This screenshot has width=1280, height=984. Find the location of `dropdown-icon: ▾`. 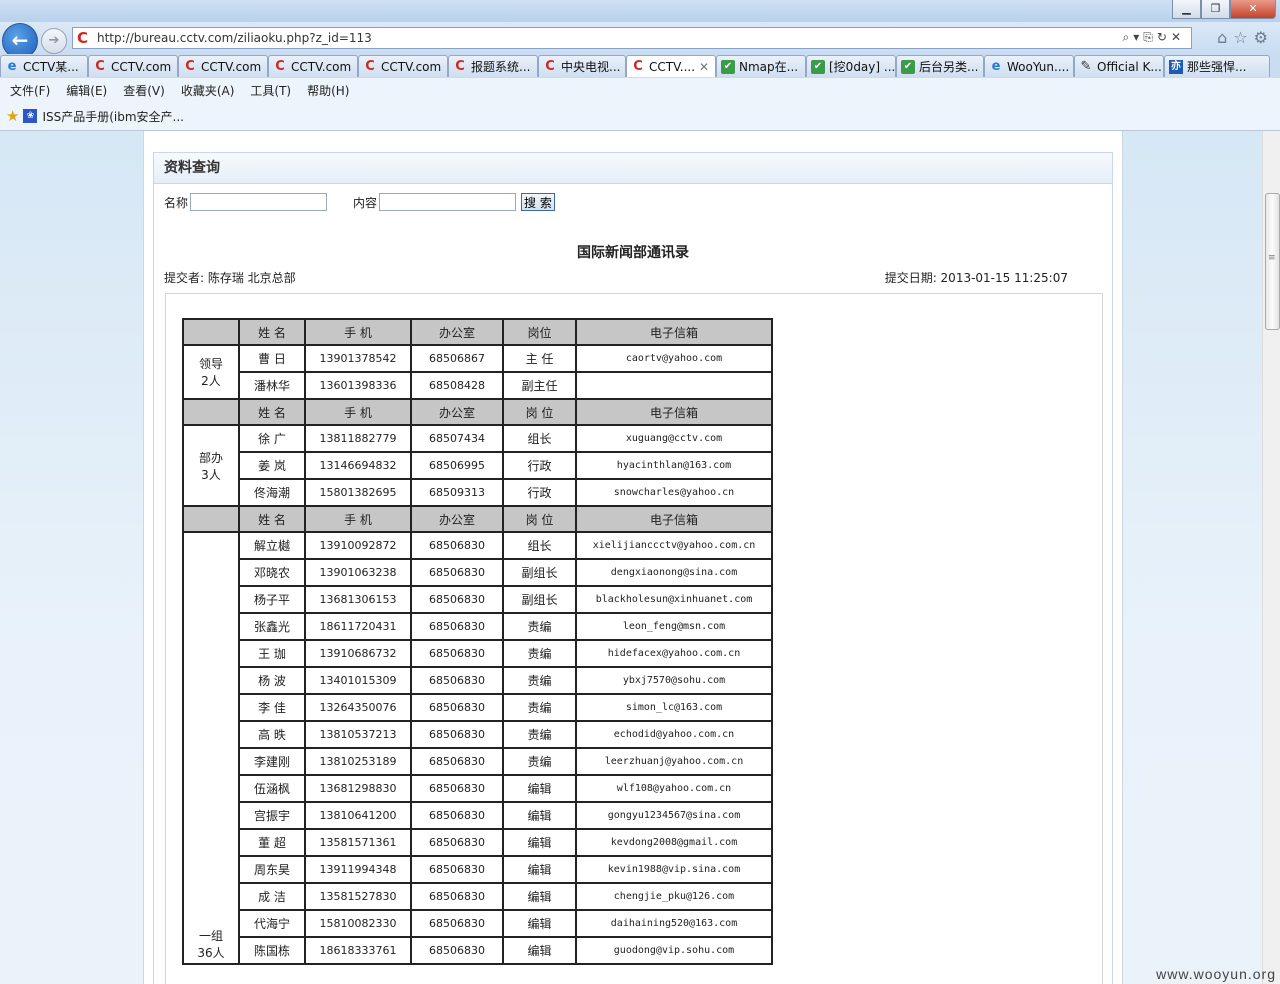

dropdown-icon: ▾ is located at coordinates (1138, 37).